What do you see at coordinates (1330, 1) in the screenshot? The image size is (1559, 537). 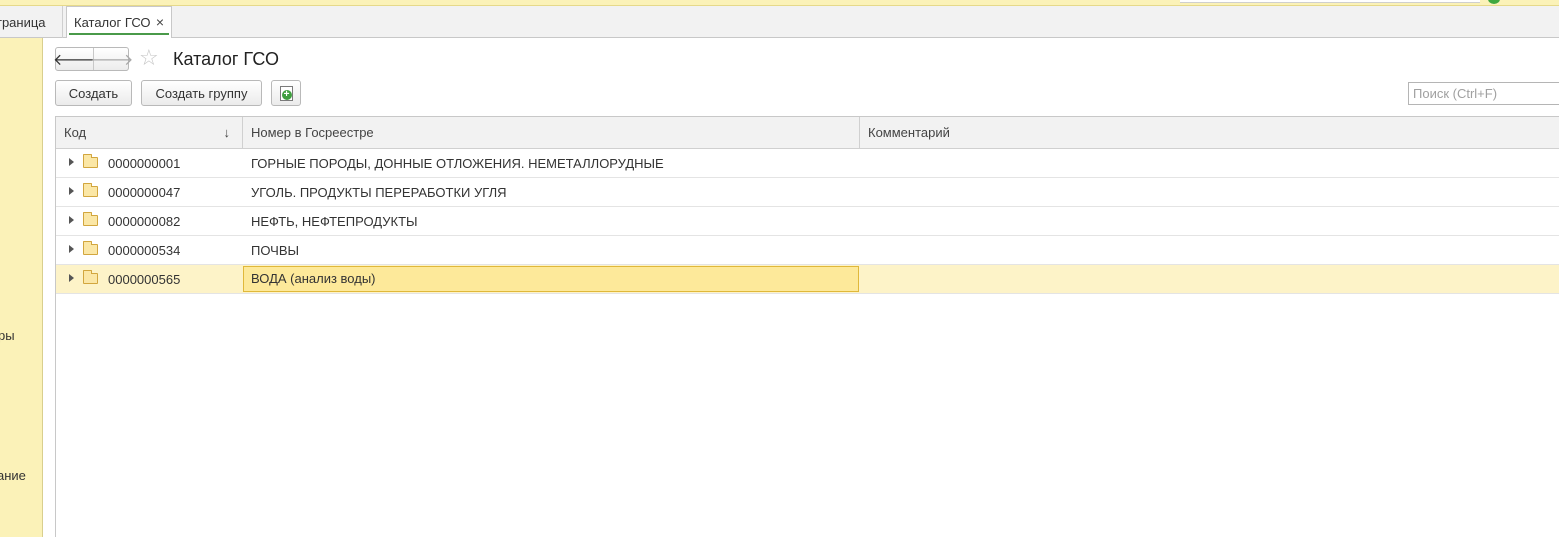 I see `global-search-edge` at bounding box center [1330, 1].